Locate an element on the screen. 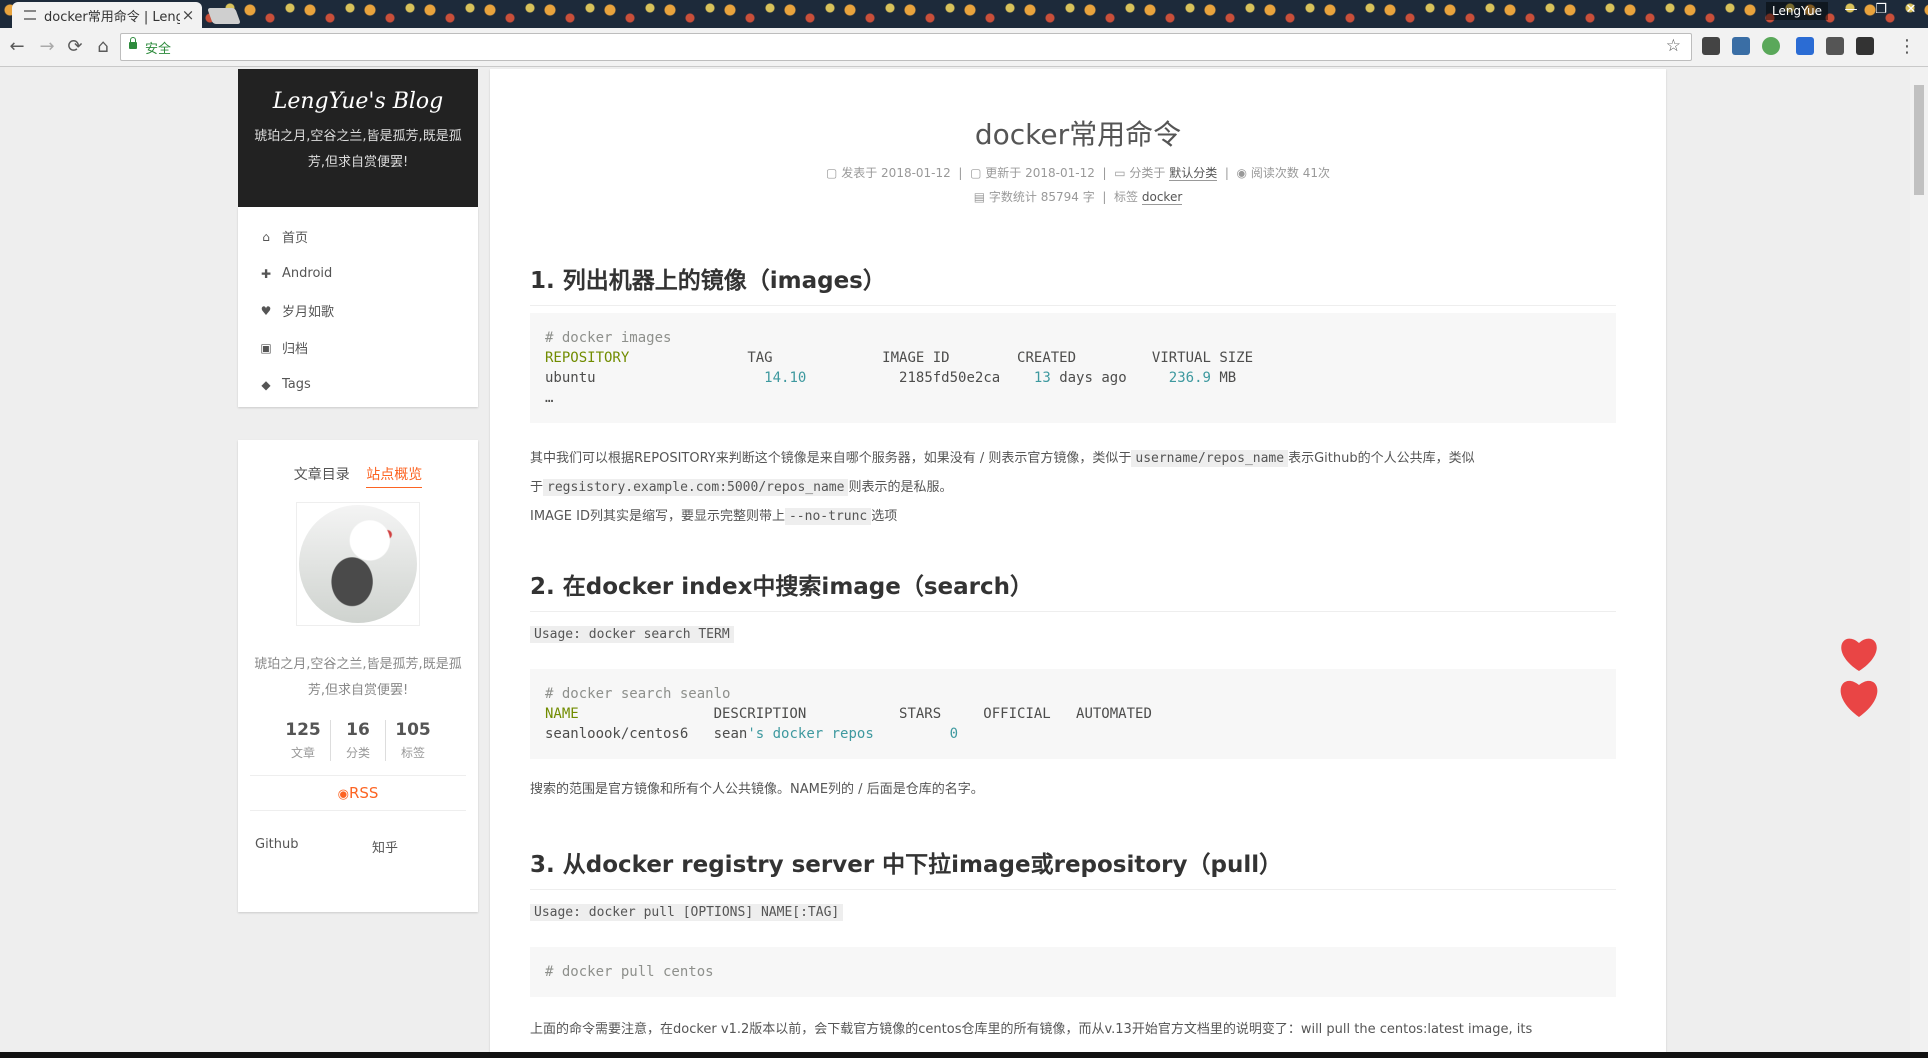 The width and height of the screenshot is (1928, 1058). nav-item-home: ⌂ 首页 is located at coordinates (358, 236).